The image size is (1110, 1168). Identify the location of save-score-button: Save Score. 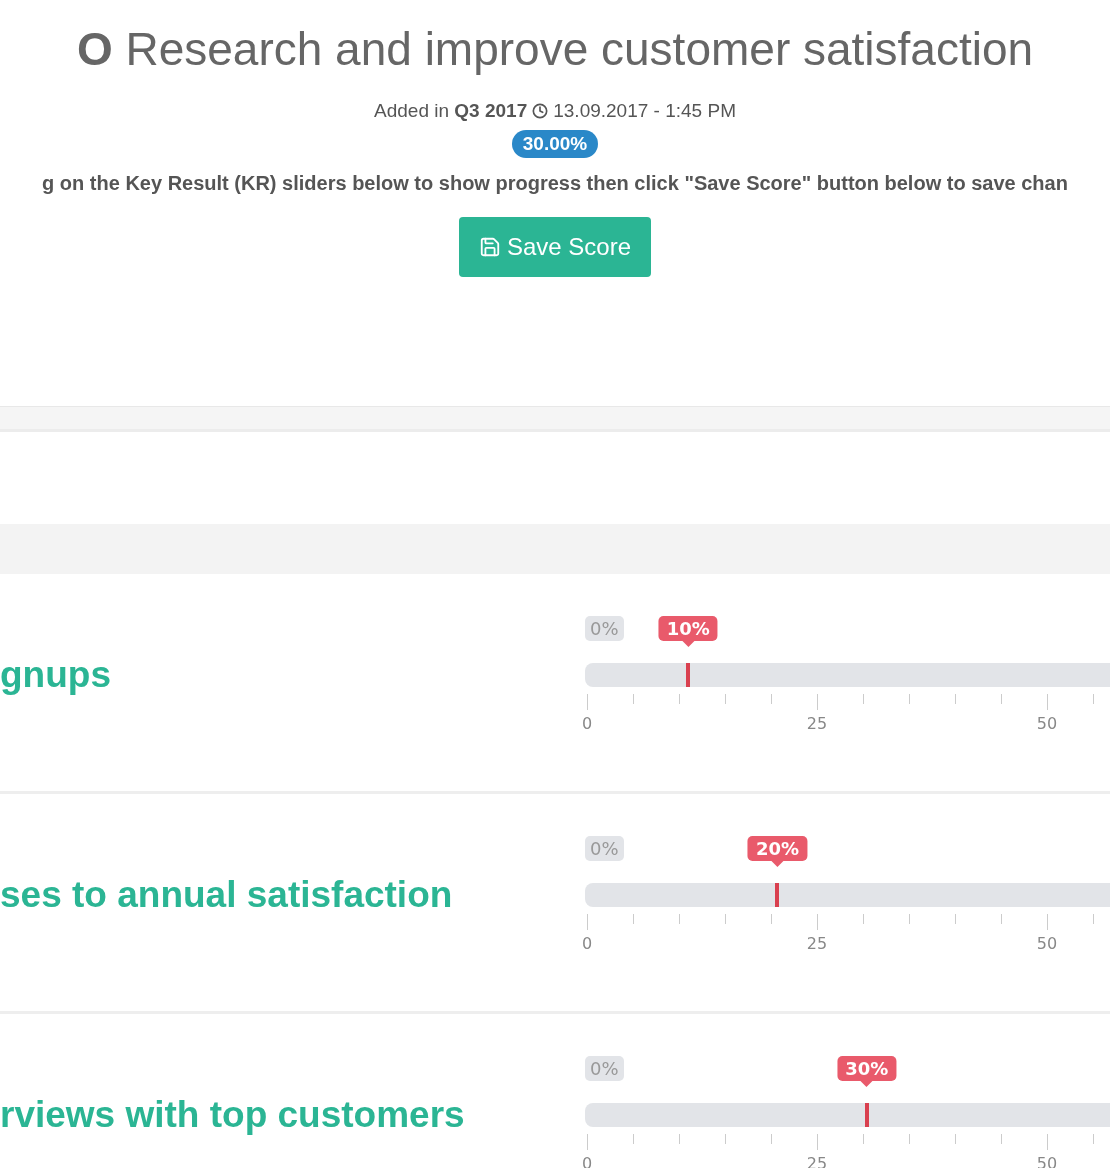
(555, 247).